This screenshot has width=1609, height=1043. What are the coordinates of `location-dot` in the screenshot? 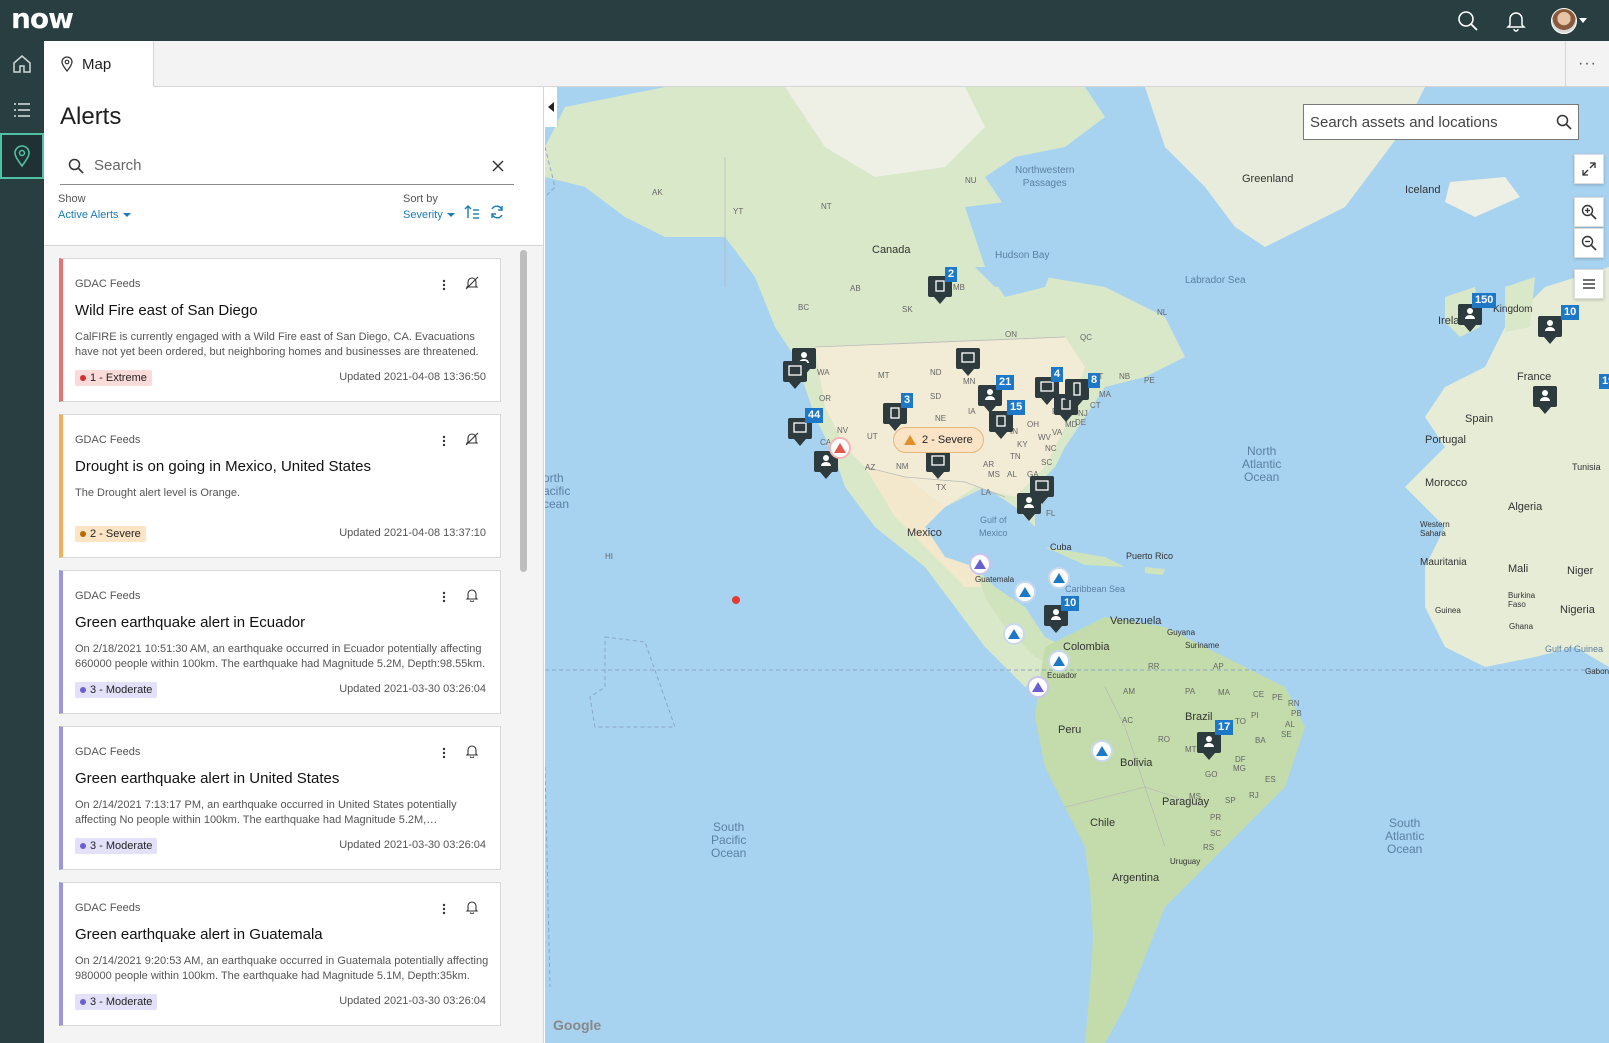 It's located at (736, 600).